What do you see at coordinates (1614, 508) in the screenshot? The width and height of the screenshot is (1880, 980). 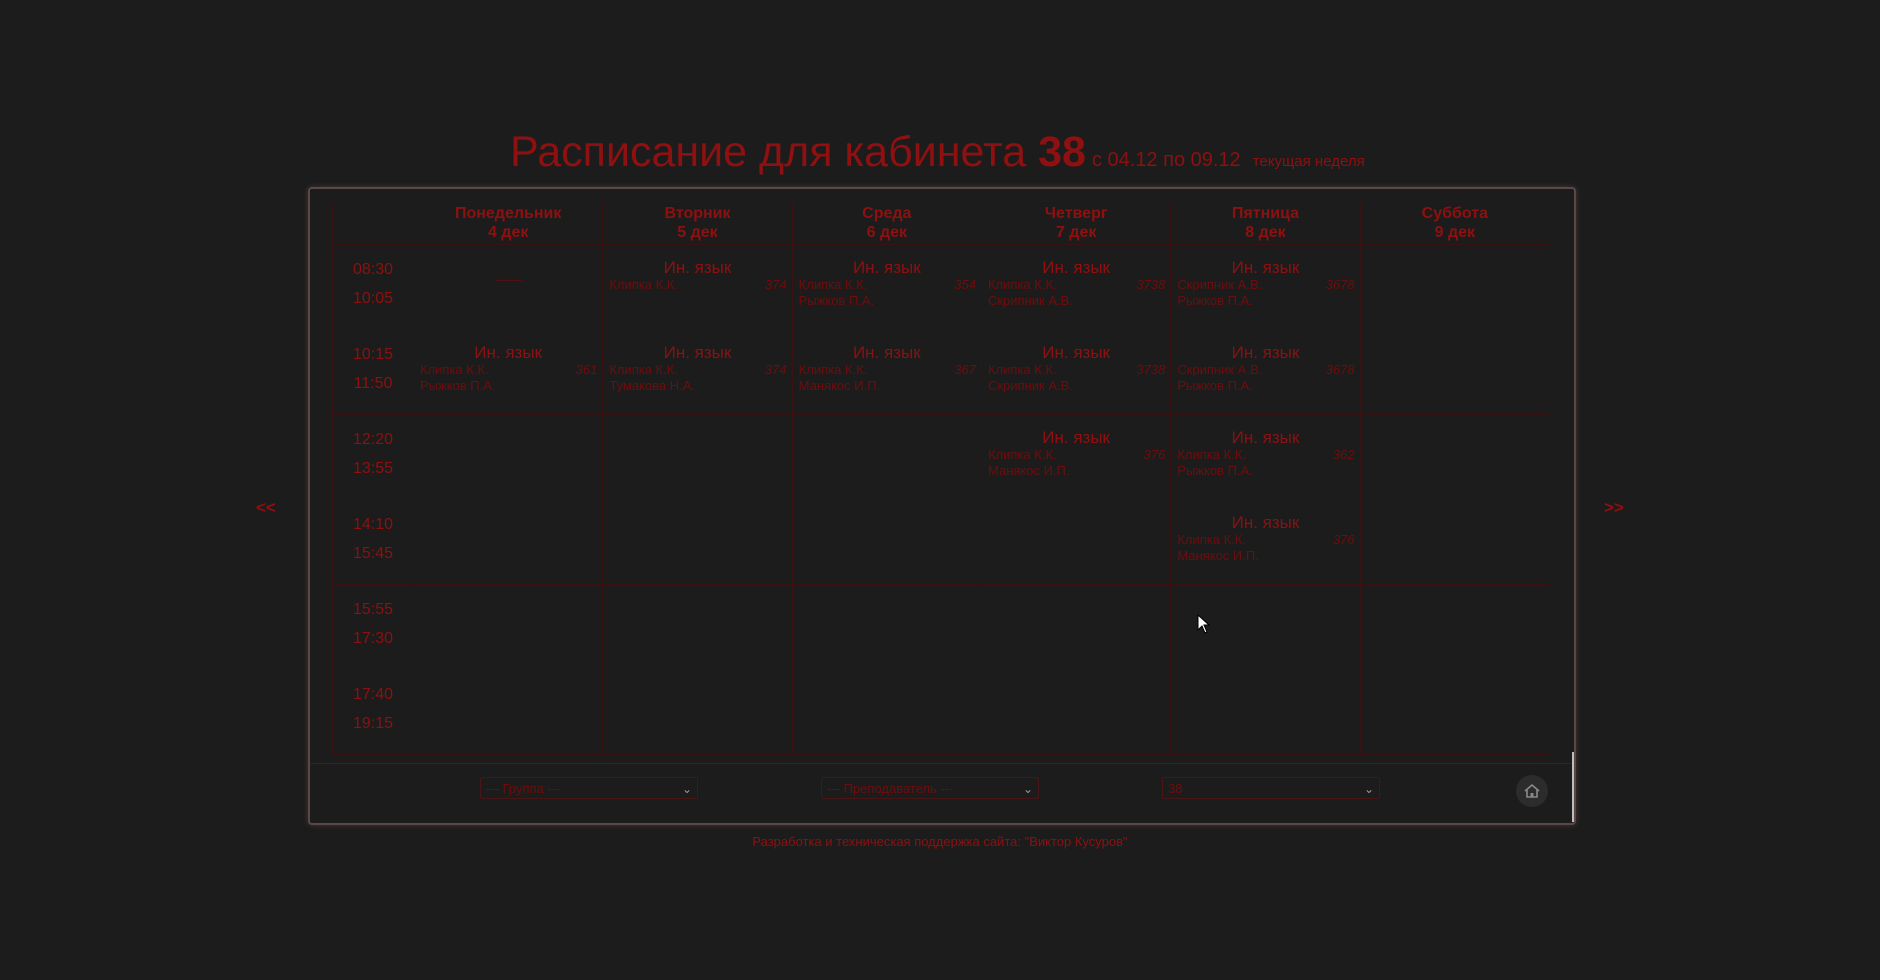 I see `next-week-link: >>` at bounding box center [1614, 508].